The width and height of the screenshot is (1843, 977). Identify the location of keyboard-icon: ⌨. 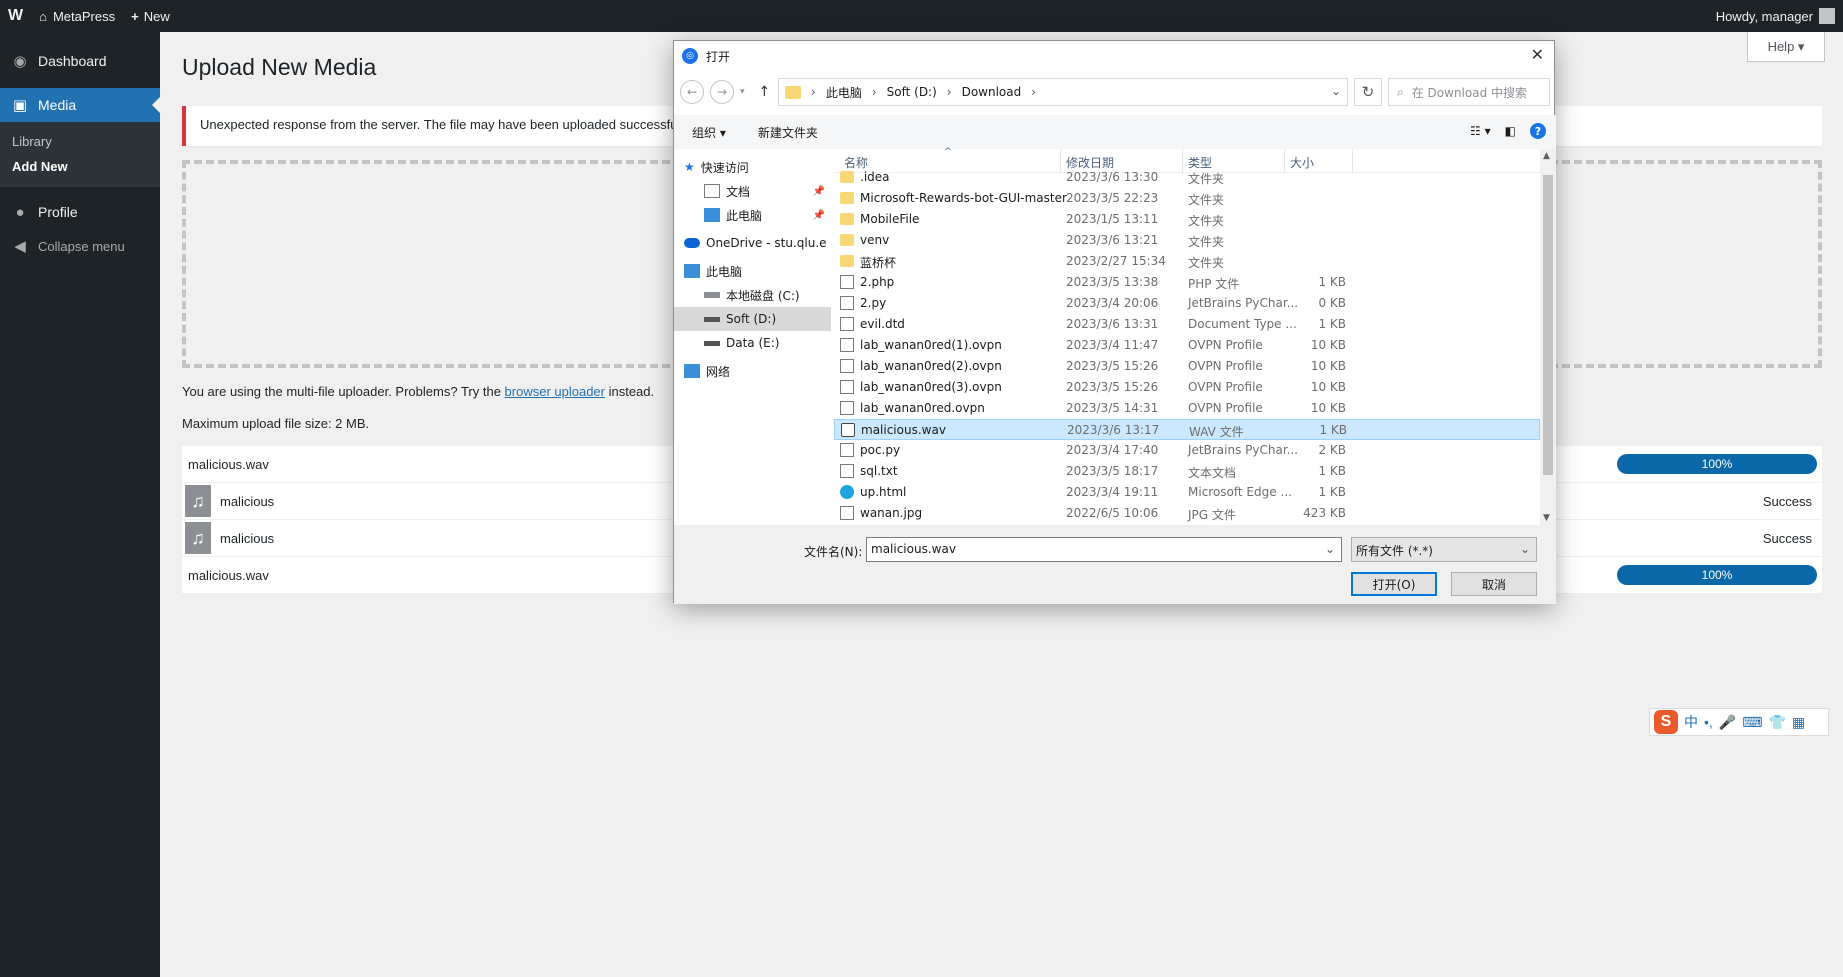
(1752, 722).